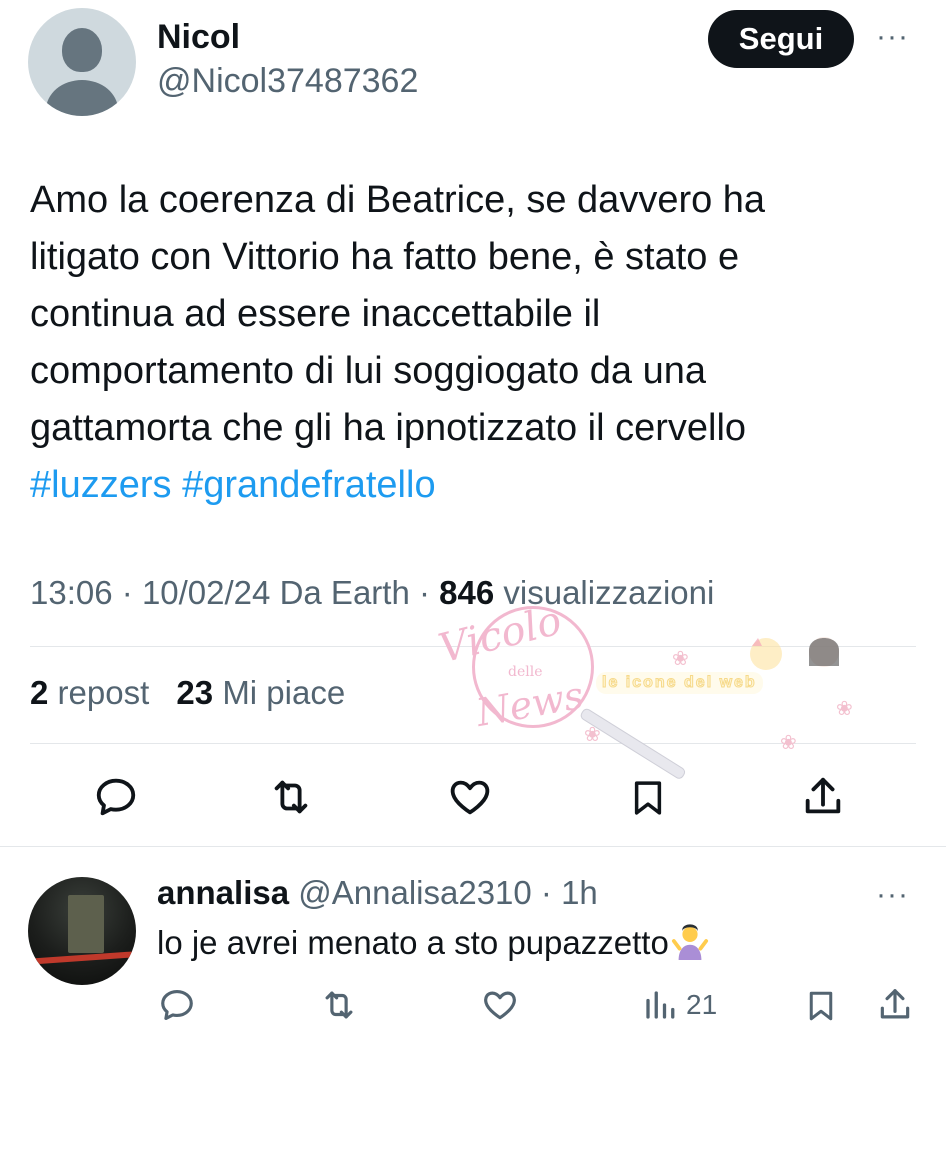  Describe the element at coordinates (315, 314) in the screenshot. I see `tweet-text-line: continua ad essere inaccettabile il` at that location.